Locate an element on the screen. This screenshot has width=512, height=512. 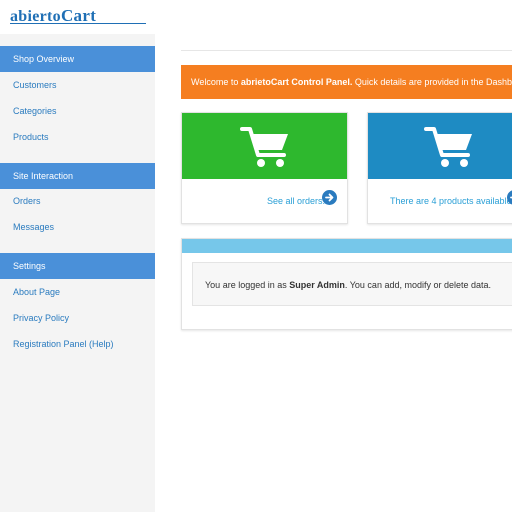
orders-card-header is located at coordinates (264, 146).